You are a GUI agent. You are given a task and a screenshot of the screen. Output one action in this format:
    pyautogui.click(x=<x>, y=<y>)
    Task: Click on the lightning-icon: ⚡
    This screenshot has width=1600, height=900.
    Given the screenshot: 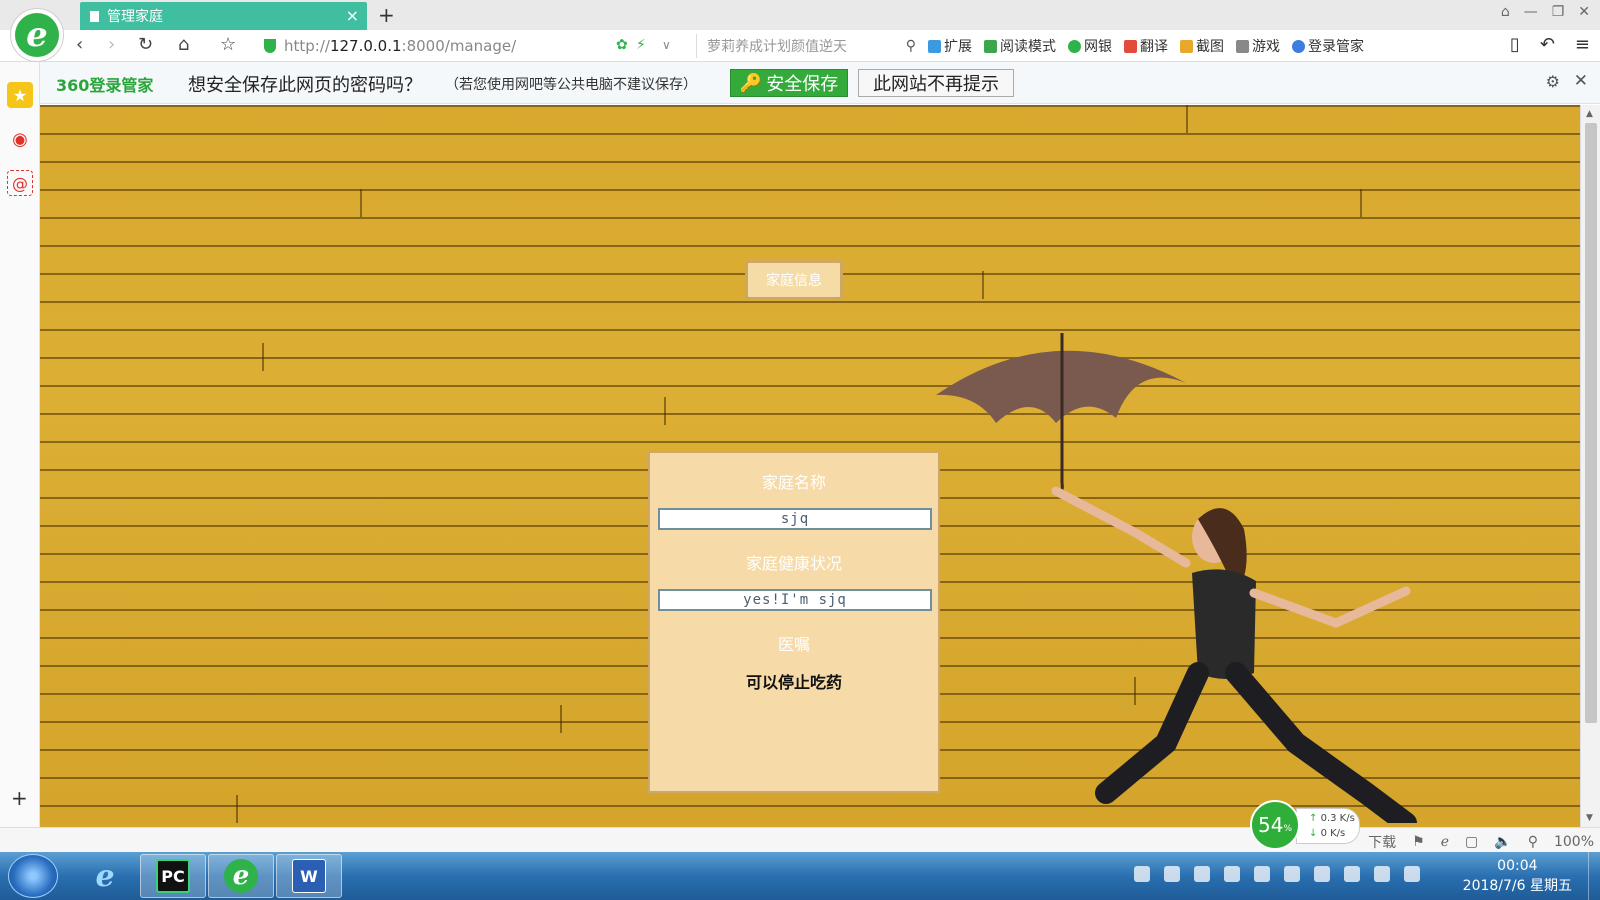 What is the action you would take?
    pyautogui.click(x=641, y=45)
    